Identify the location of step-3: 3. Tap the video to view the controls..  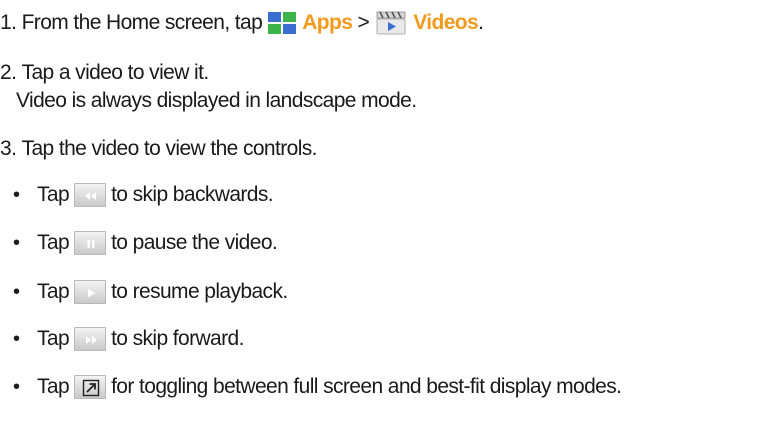
(159, 149).